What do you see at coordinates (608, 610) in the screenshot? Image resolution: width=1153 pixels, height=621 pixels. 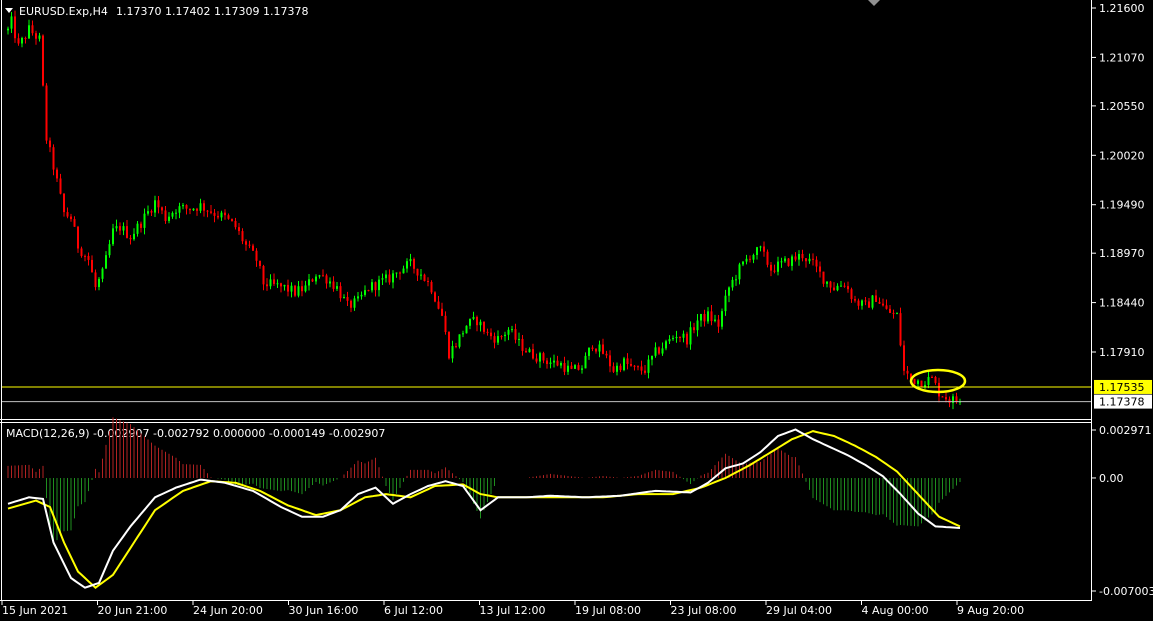 I see `time-tick-label: 19 Jul 08:00` at bounding box center [608, 610].